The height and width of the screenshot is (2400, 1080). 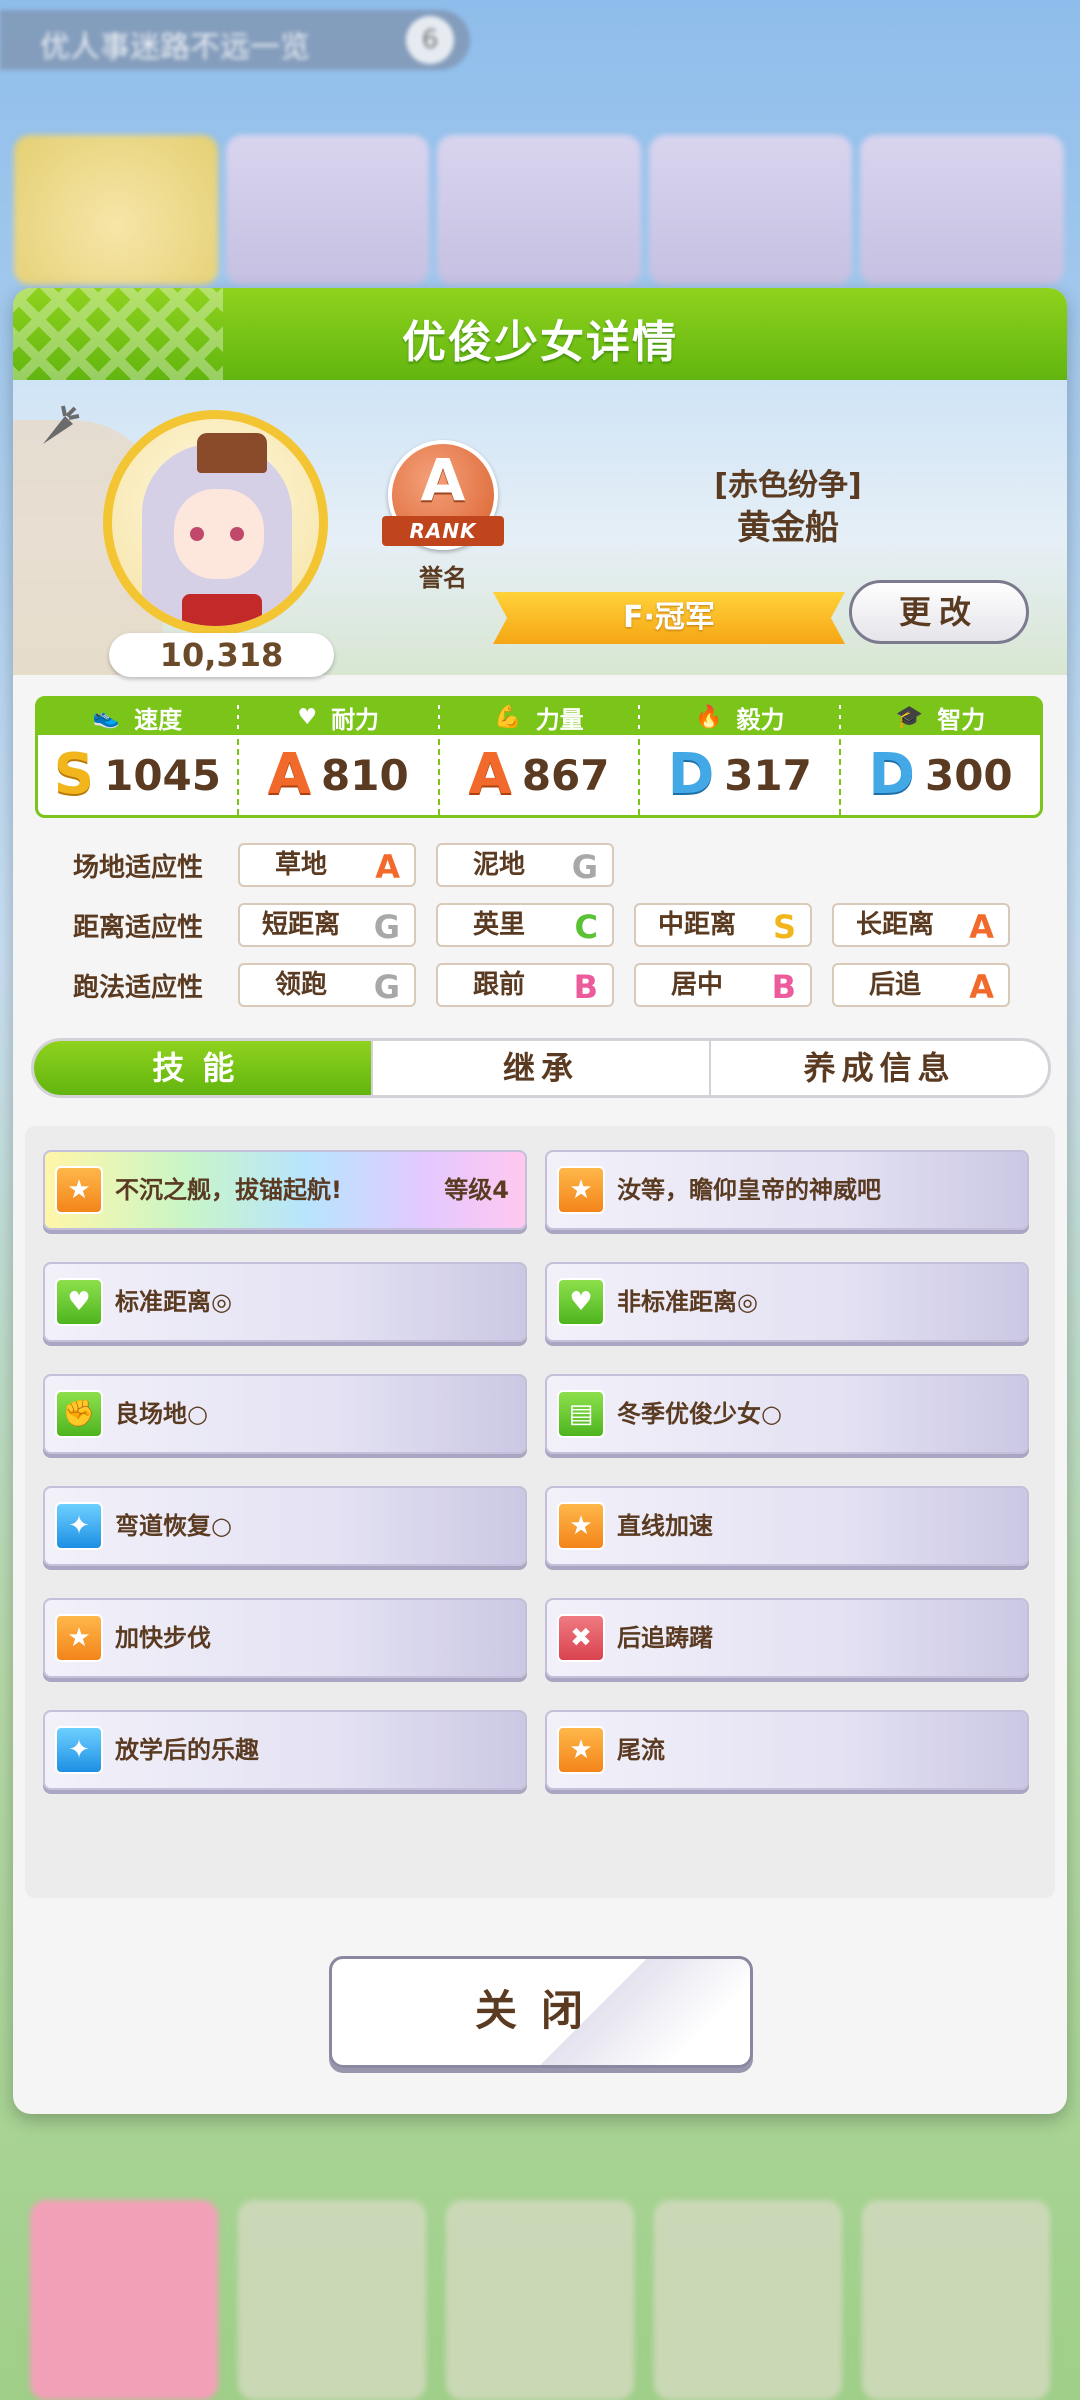 What do you see at coordinates (787, 1302) in the screenshot?
I see `skill-item: ♥ 非标准距离◎` at bounding box center [787, 1302].